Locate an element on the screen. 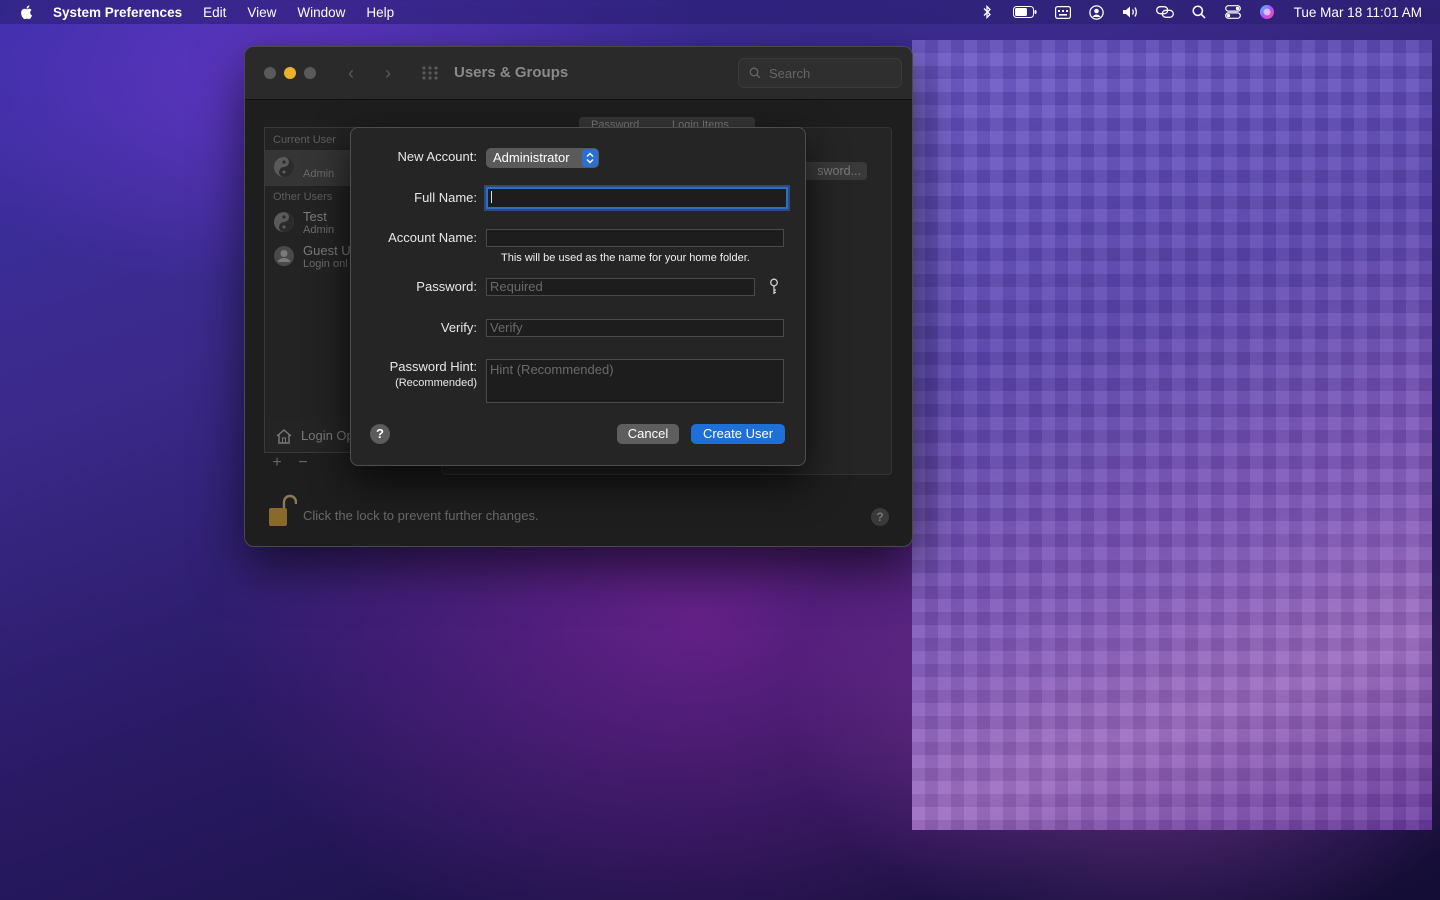 The image size is (1440, 900). hint-placeholder: Hint (Recommended) is located at coordinates (552, 369).